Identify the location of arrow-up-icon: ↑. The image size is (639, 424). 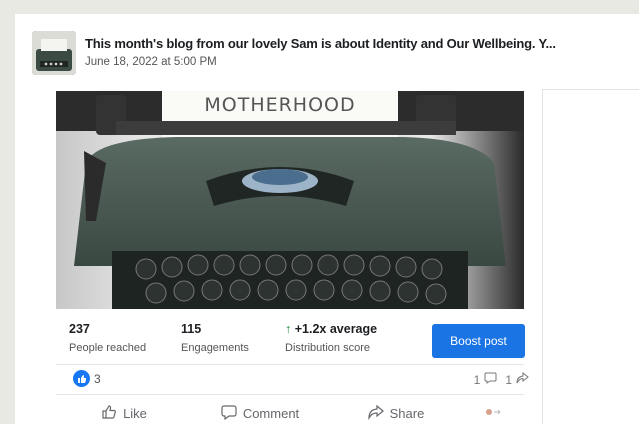
(288, 329).